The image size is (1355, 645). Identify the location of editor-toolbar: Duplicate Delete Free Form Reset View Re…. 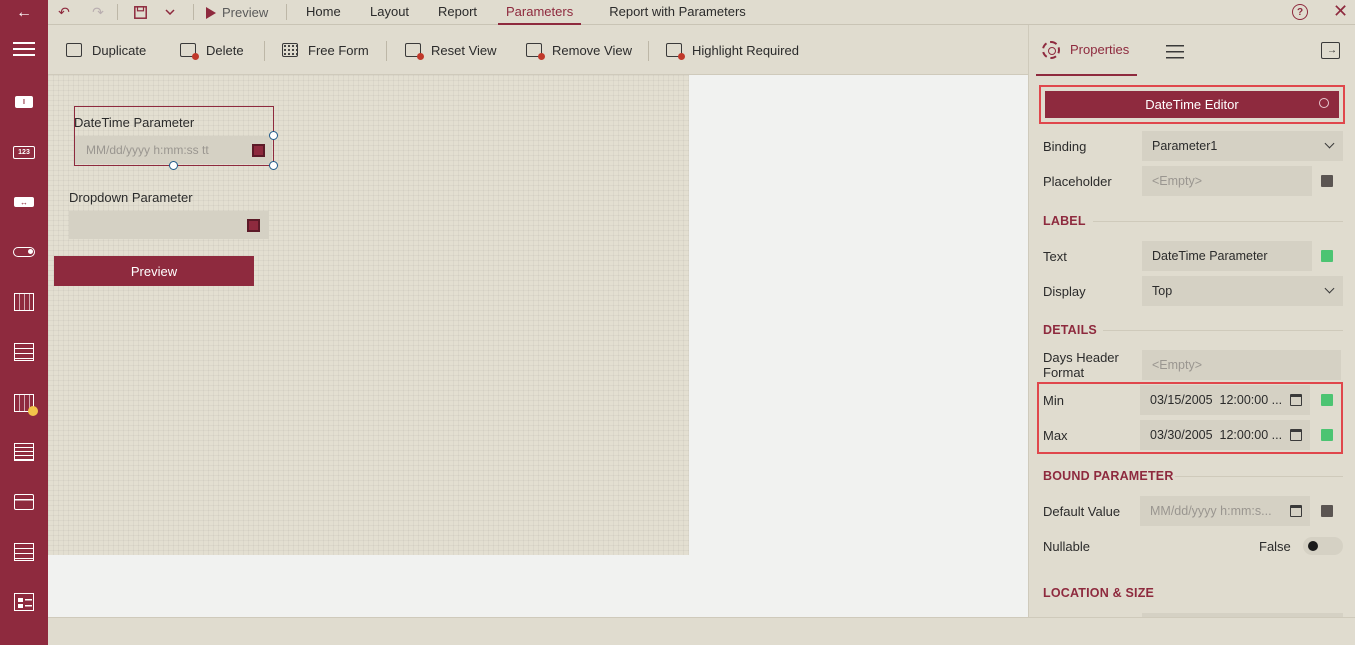
(538, 50).